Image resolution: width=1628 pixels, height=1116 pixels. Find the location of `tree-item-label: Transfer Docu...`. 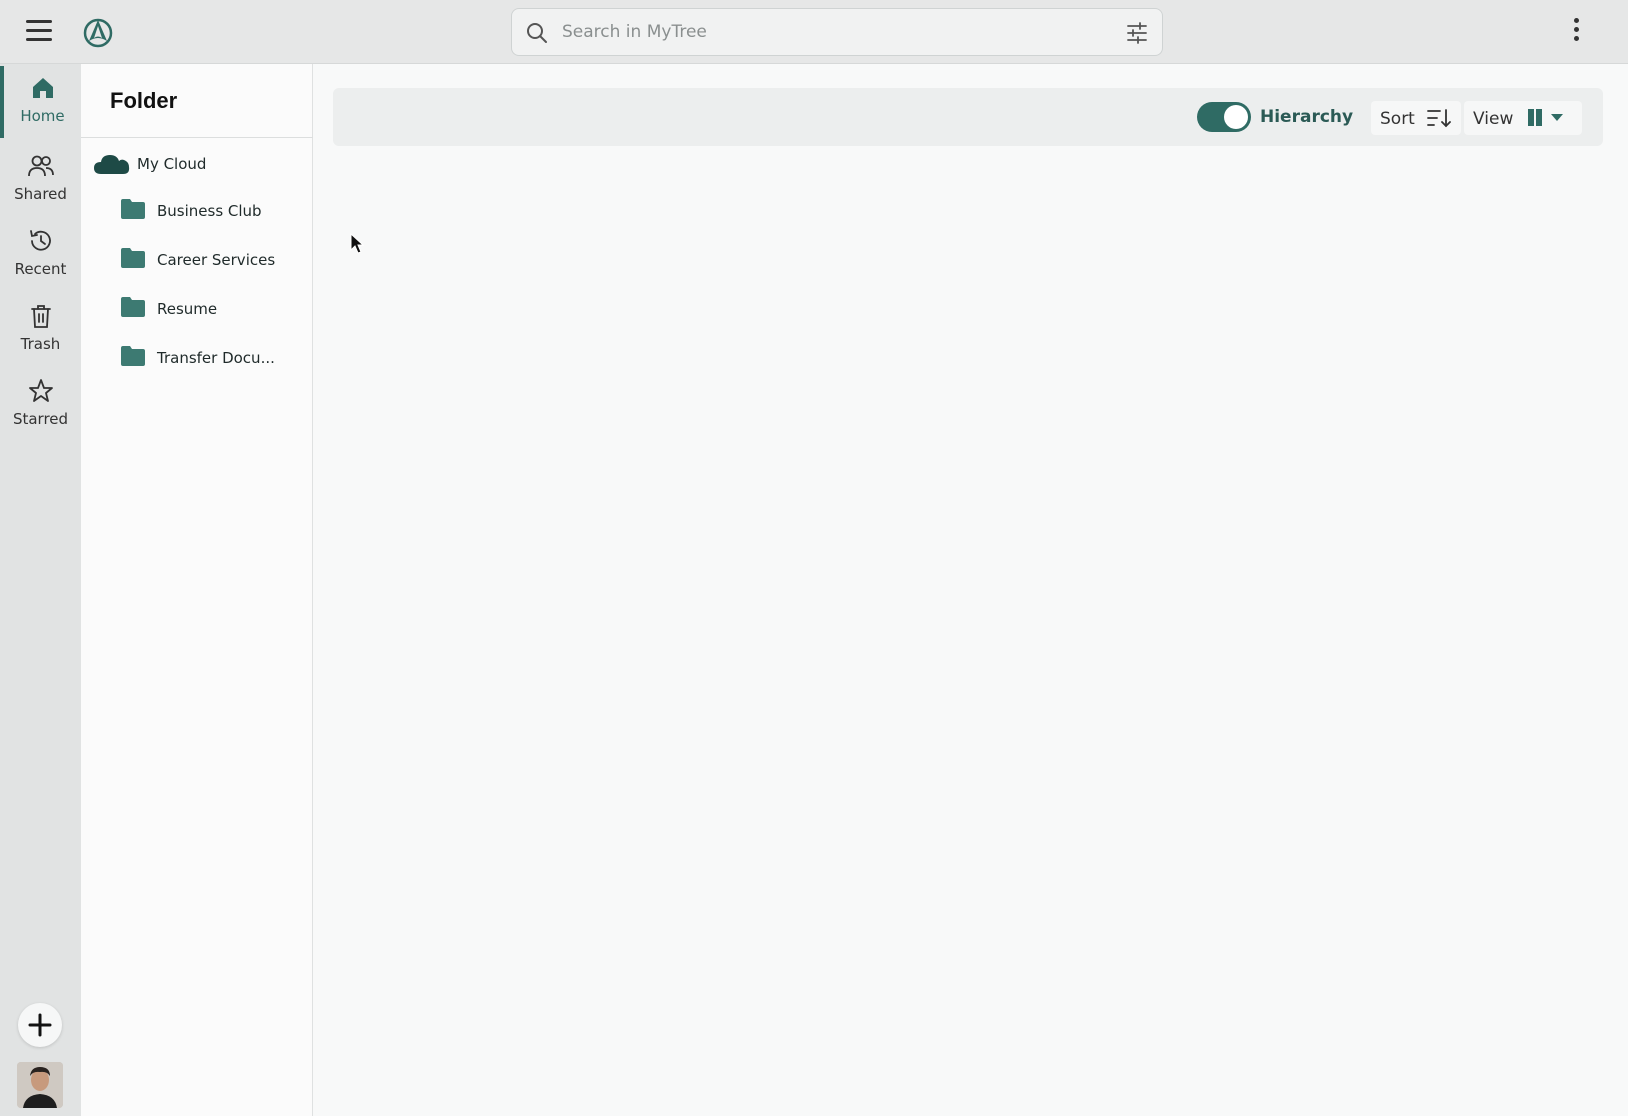

tree-item-label: Transfer Docu... is located at coordinates (216, 358).